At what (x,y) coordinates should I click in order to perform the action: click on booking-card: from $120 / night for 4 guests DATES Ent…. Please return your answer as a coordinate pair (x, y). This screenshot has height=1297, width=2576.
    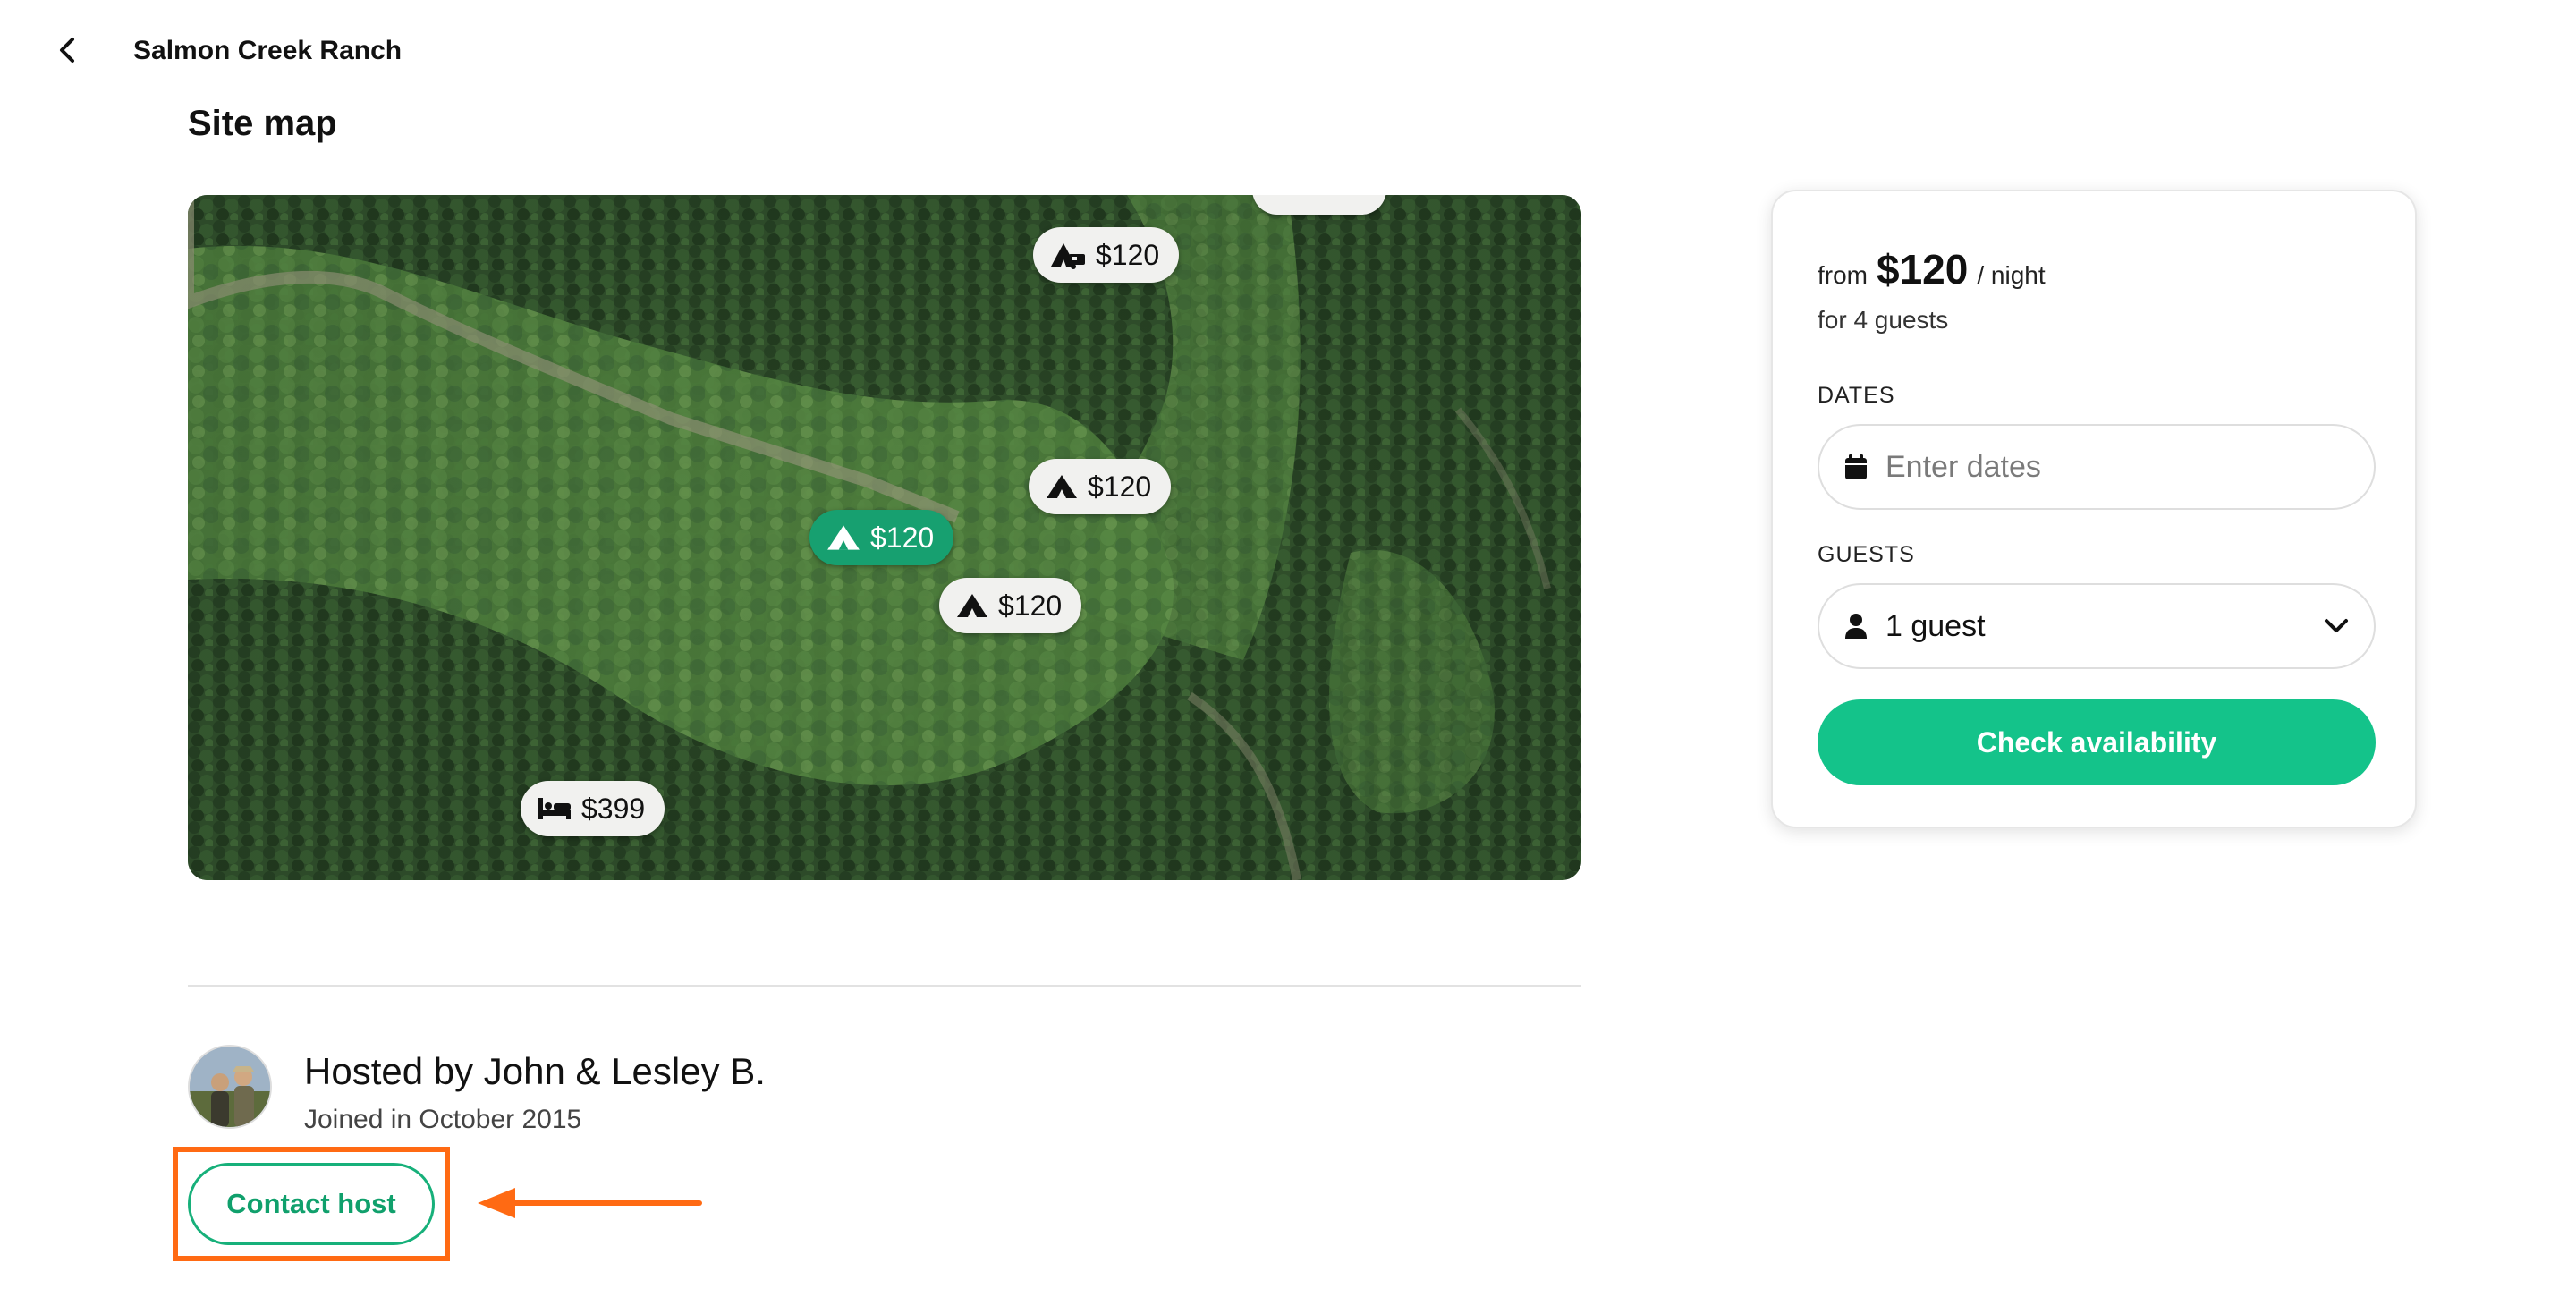
    Looking at the image, I should click on (2094, 509).